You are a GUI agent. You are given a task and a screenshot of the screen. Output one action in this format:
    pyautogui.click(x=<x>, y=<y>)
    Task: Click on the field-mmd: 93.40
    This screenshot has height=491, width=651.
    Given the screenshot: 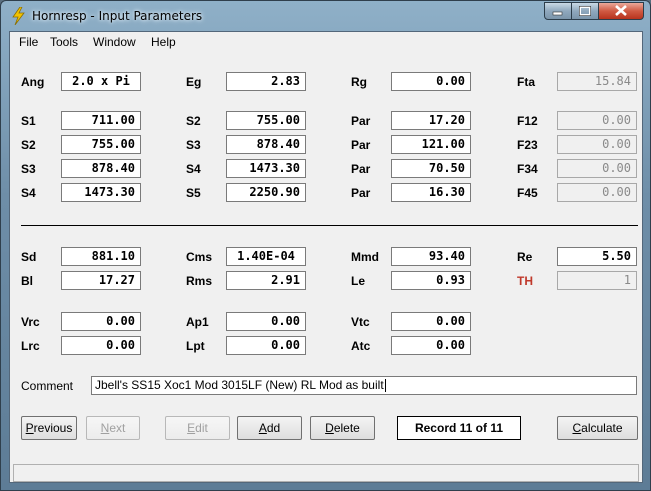 What is the action you would take?
    pyautogui.click(x=431, y=256)
    